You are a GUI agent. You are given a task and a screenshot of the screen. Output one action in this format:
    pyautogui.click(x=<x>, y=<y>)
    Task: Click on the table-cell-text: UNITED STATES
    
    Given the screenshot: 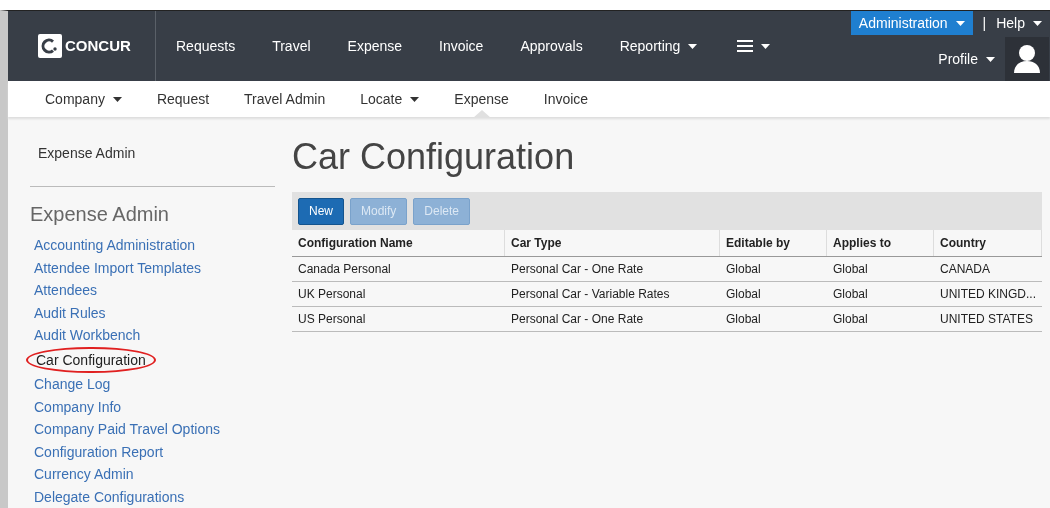 What is the action you would take?
    pyautogui.click(x=986, y=319)
    